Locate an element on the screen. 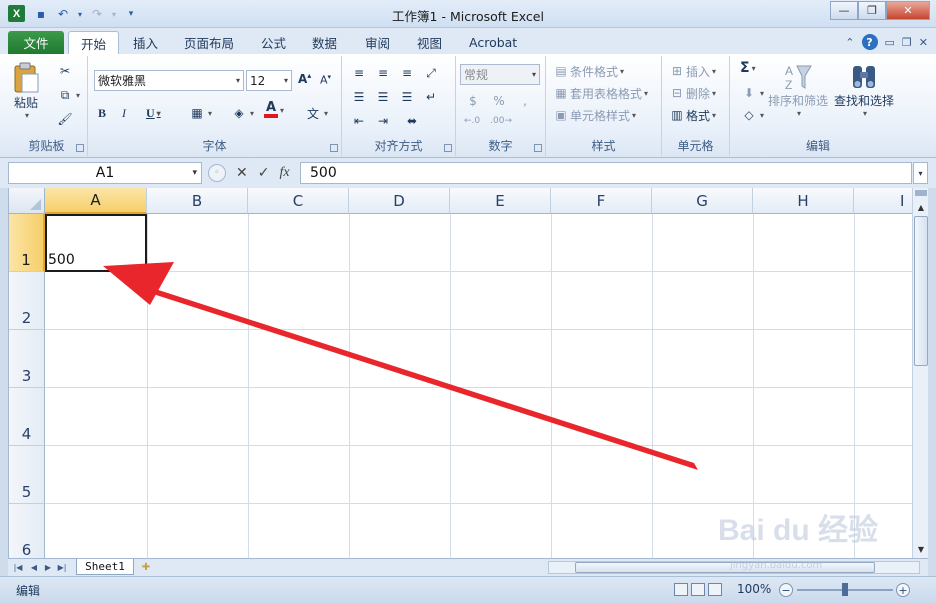 The width and height of the screenshot is (936, 604). align-top-icon: ≡ is located at coordinates (359, 73).